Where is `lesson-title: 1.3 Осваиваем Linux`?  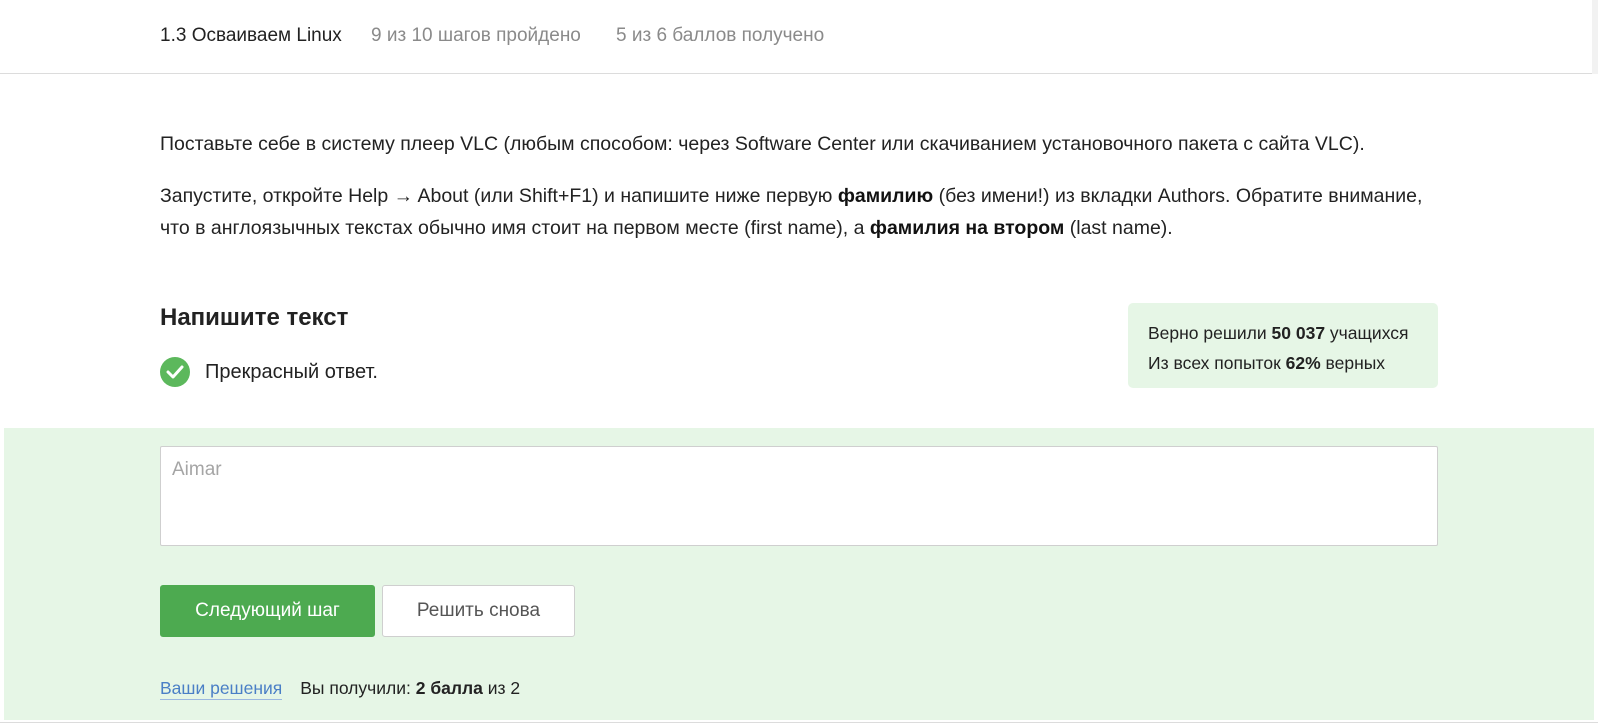
lesson-title: 1.3 Осваиваем Linux is located at coordinates (251, 36).